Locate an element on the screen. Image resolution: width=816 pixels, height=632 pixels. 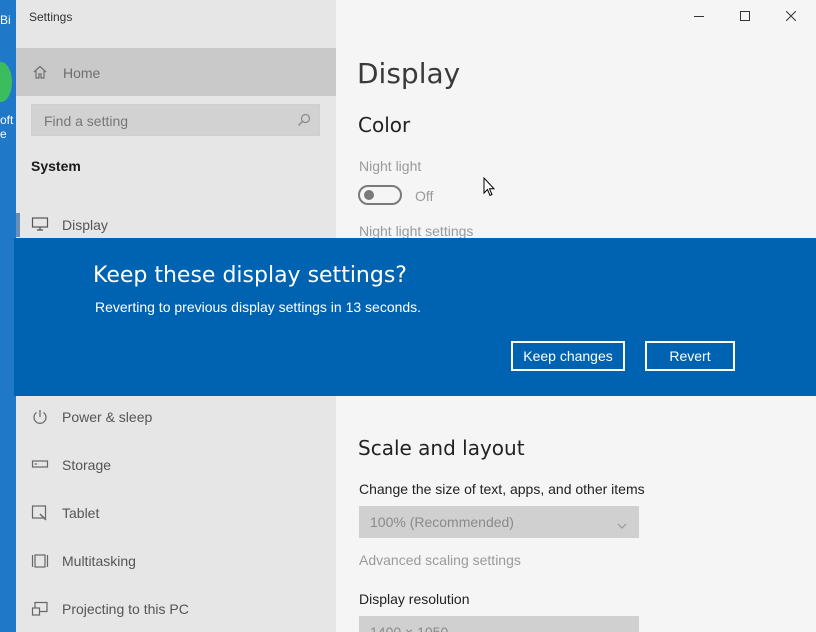
power-icon is located at coordinates (40, 419).